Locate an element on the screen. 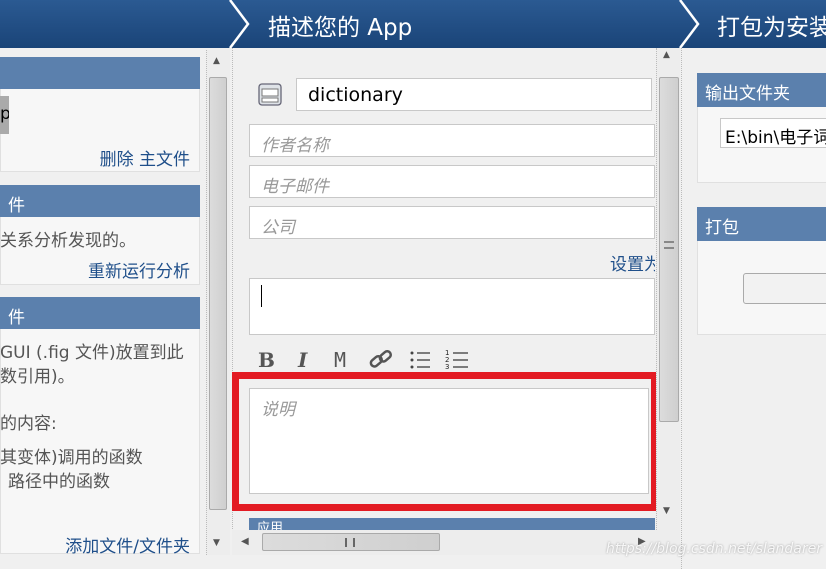  left-vertical-scrollbar: ▲ ▼ is located at coordinates (218, 302).